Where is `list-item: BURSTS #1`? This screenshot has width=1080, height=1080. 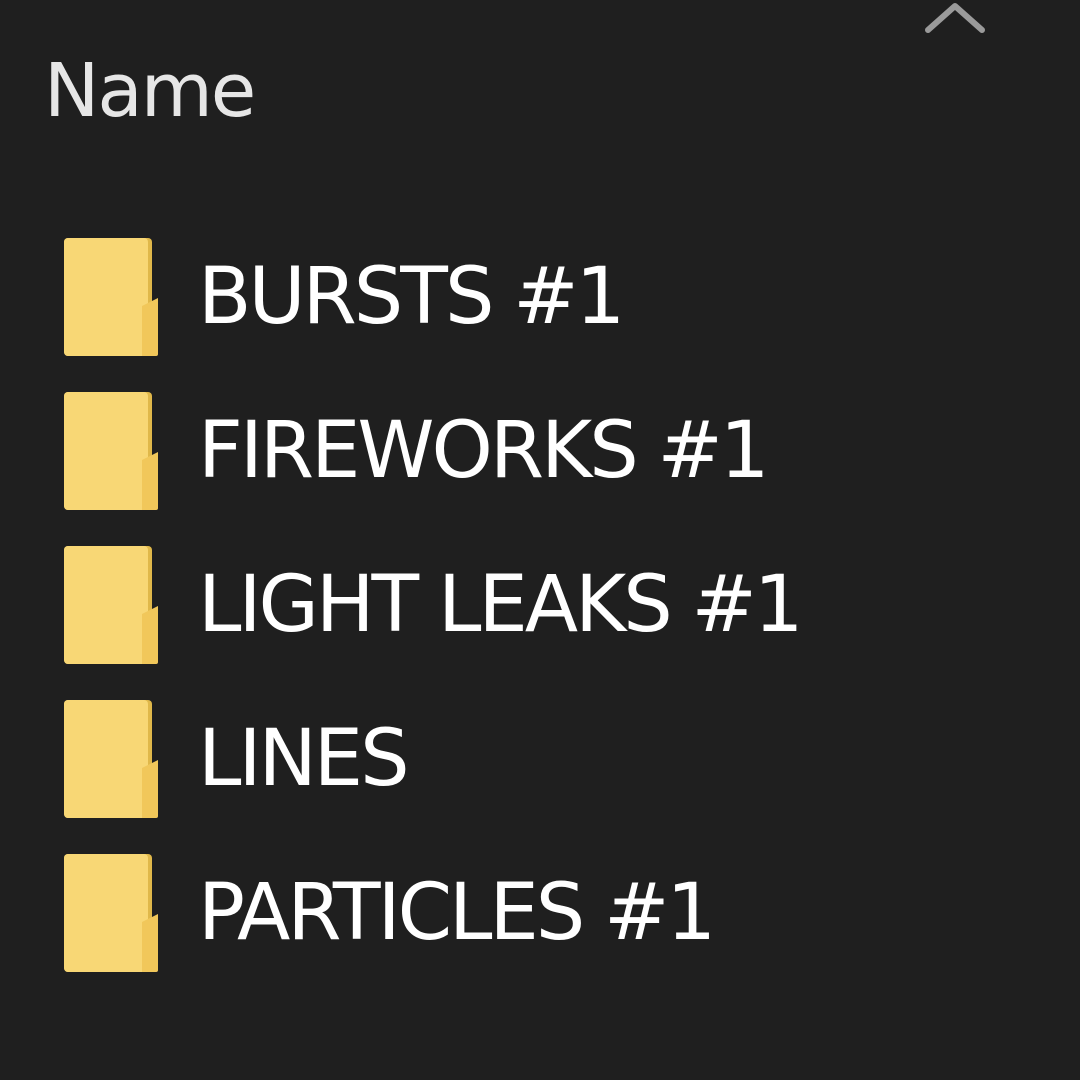
list-item: BURSTS #1 is located at coordinates (494, 297).